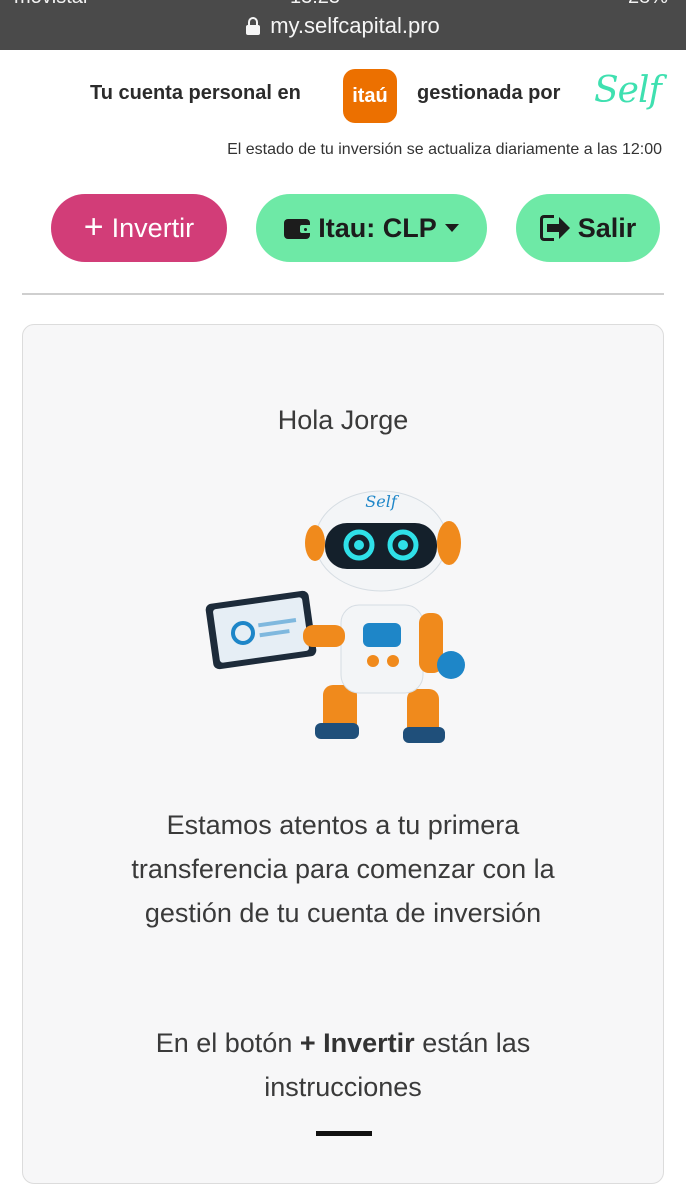 Image resolution: width=686 pixels, height=1200 pixels. Describe the element at coordinates (648, 4) in the screenshot. I see `battery-level: 28%` at that location.